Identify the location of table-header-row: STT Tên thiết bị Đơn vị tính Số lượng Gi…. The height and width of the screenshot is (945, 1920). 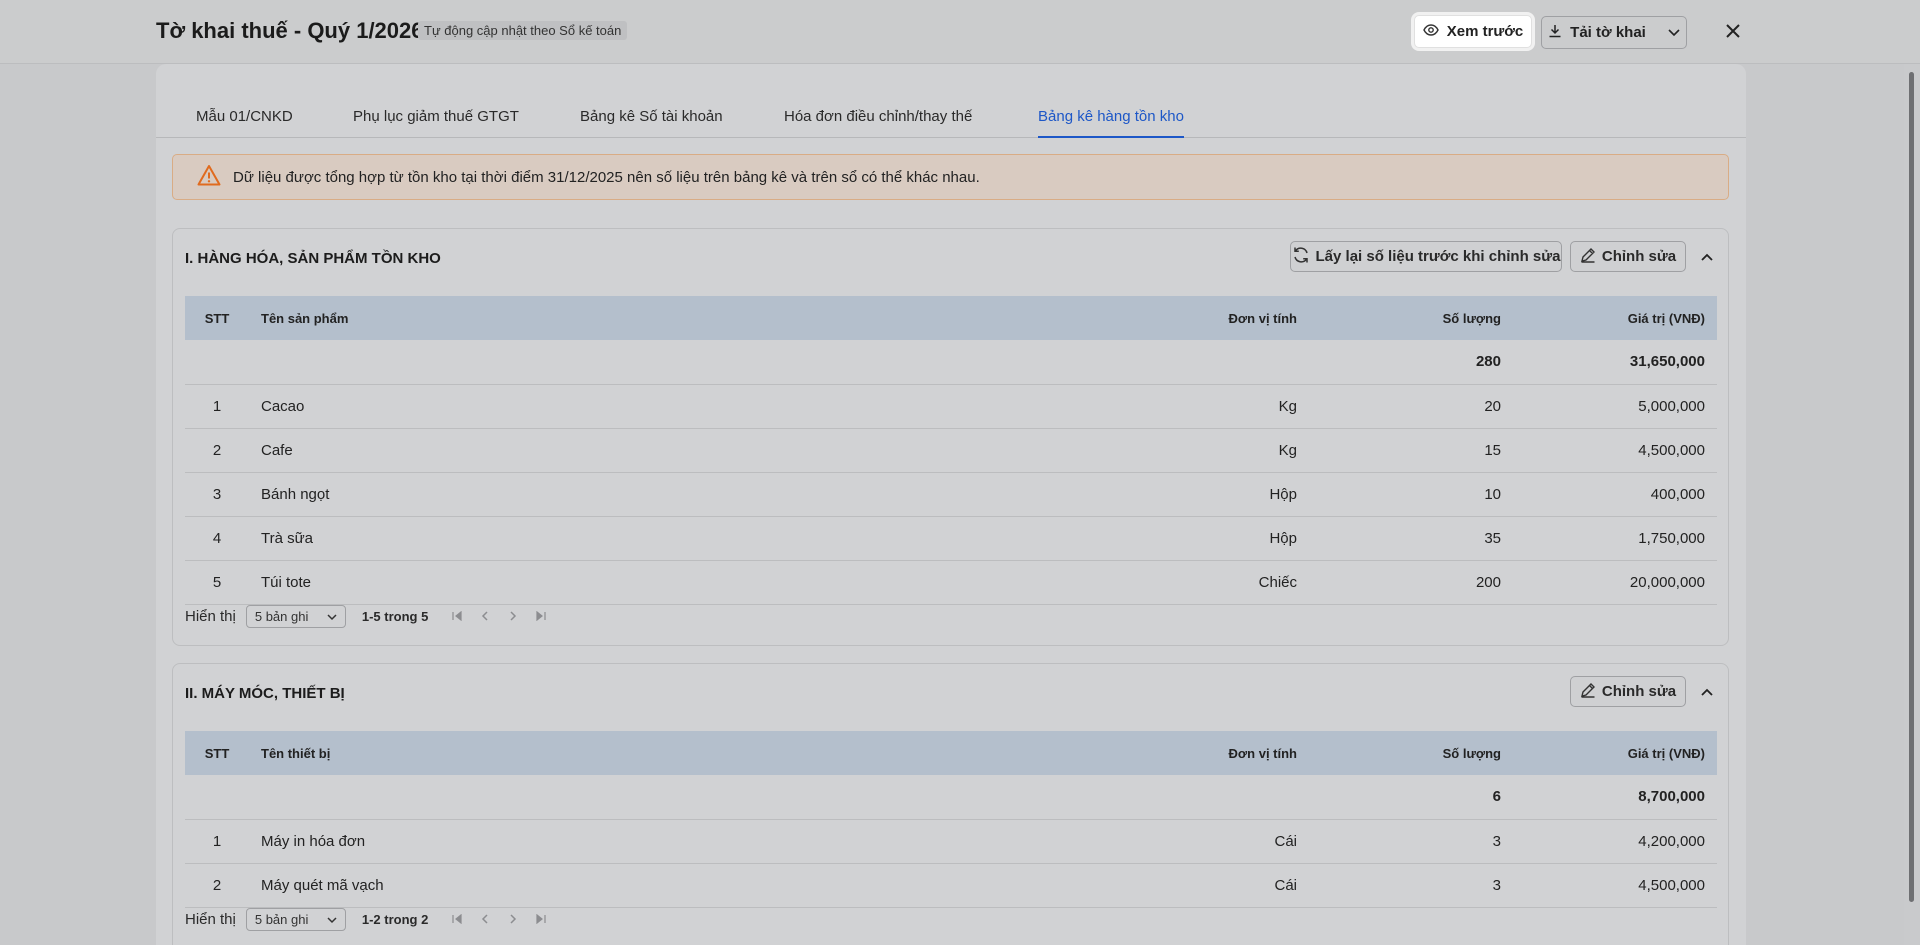
(951, 753).